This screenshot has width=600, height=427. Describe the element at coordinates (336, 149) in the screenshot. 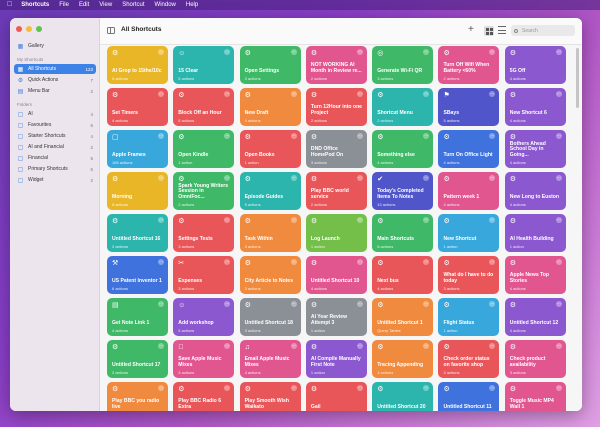

I see `shortcut-tile: ⚙ ⋯ DND Office HomePod On 3 actions` at that location.